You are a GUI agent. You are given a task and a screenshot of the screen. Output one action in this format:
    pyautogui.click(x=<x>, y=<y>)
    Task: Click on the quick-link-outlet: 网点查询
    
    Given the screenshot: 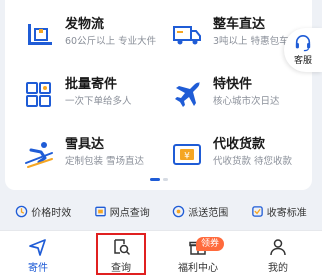 What is the action you would take?
    pyautogui.click(x=122, y=211)
    